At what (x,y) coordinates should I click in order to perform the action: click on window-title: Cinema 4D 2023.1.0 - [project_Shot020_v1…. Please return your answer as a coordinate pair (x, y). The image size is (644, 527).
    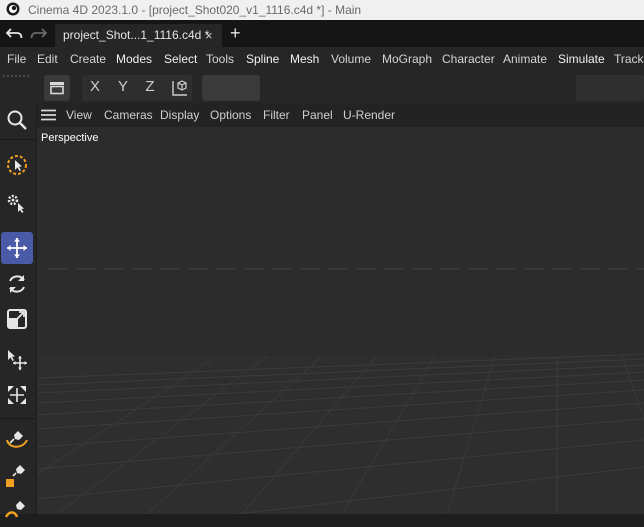
    Looking at the image, I should click on (195, 10).